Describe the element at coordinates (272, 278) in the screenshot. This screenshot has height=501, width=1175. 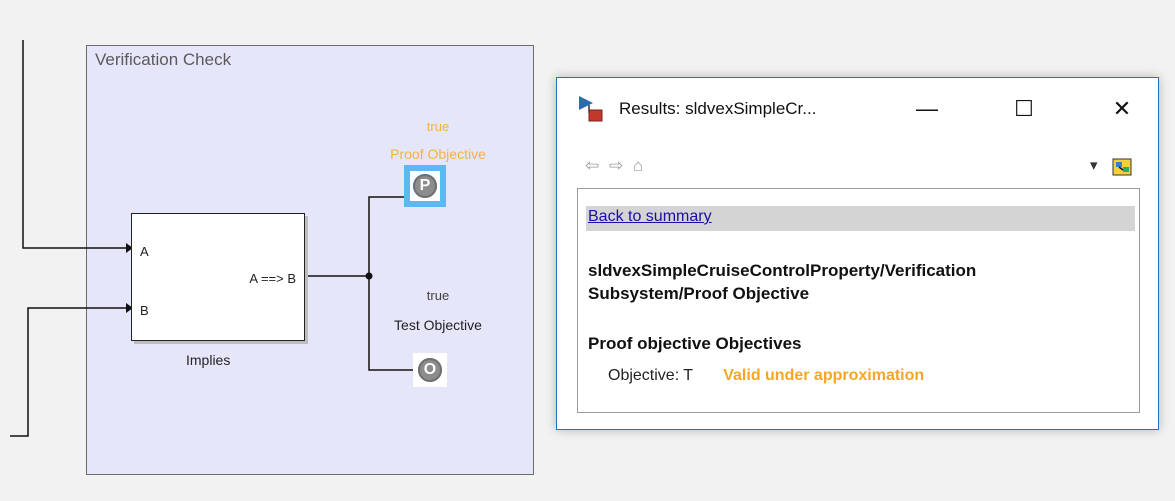
I see `output-port-label: A ==> B` at that location.